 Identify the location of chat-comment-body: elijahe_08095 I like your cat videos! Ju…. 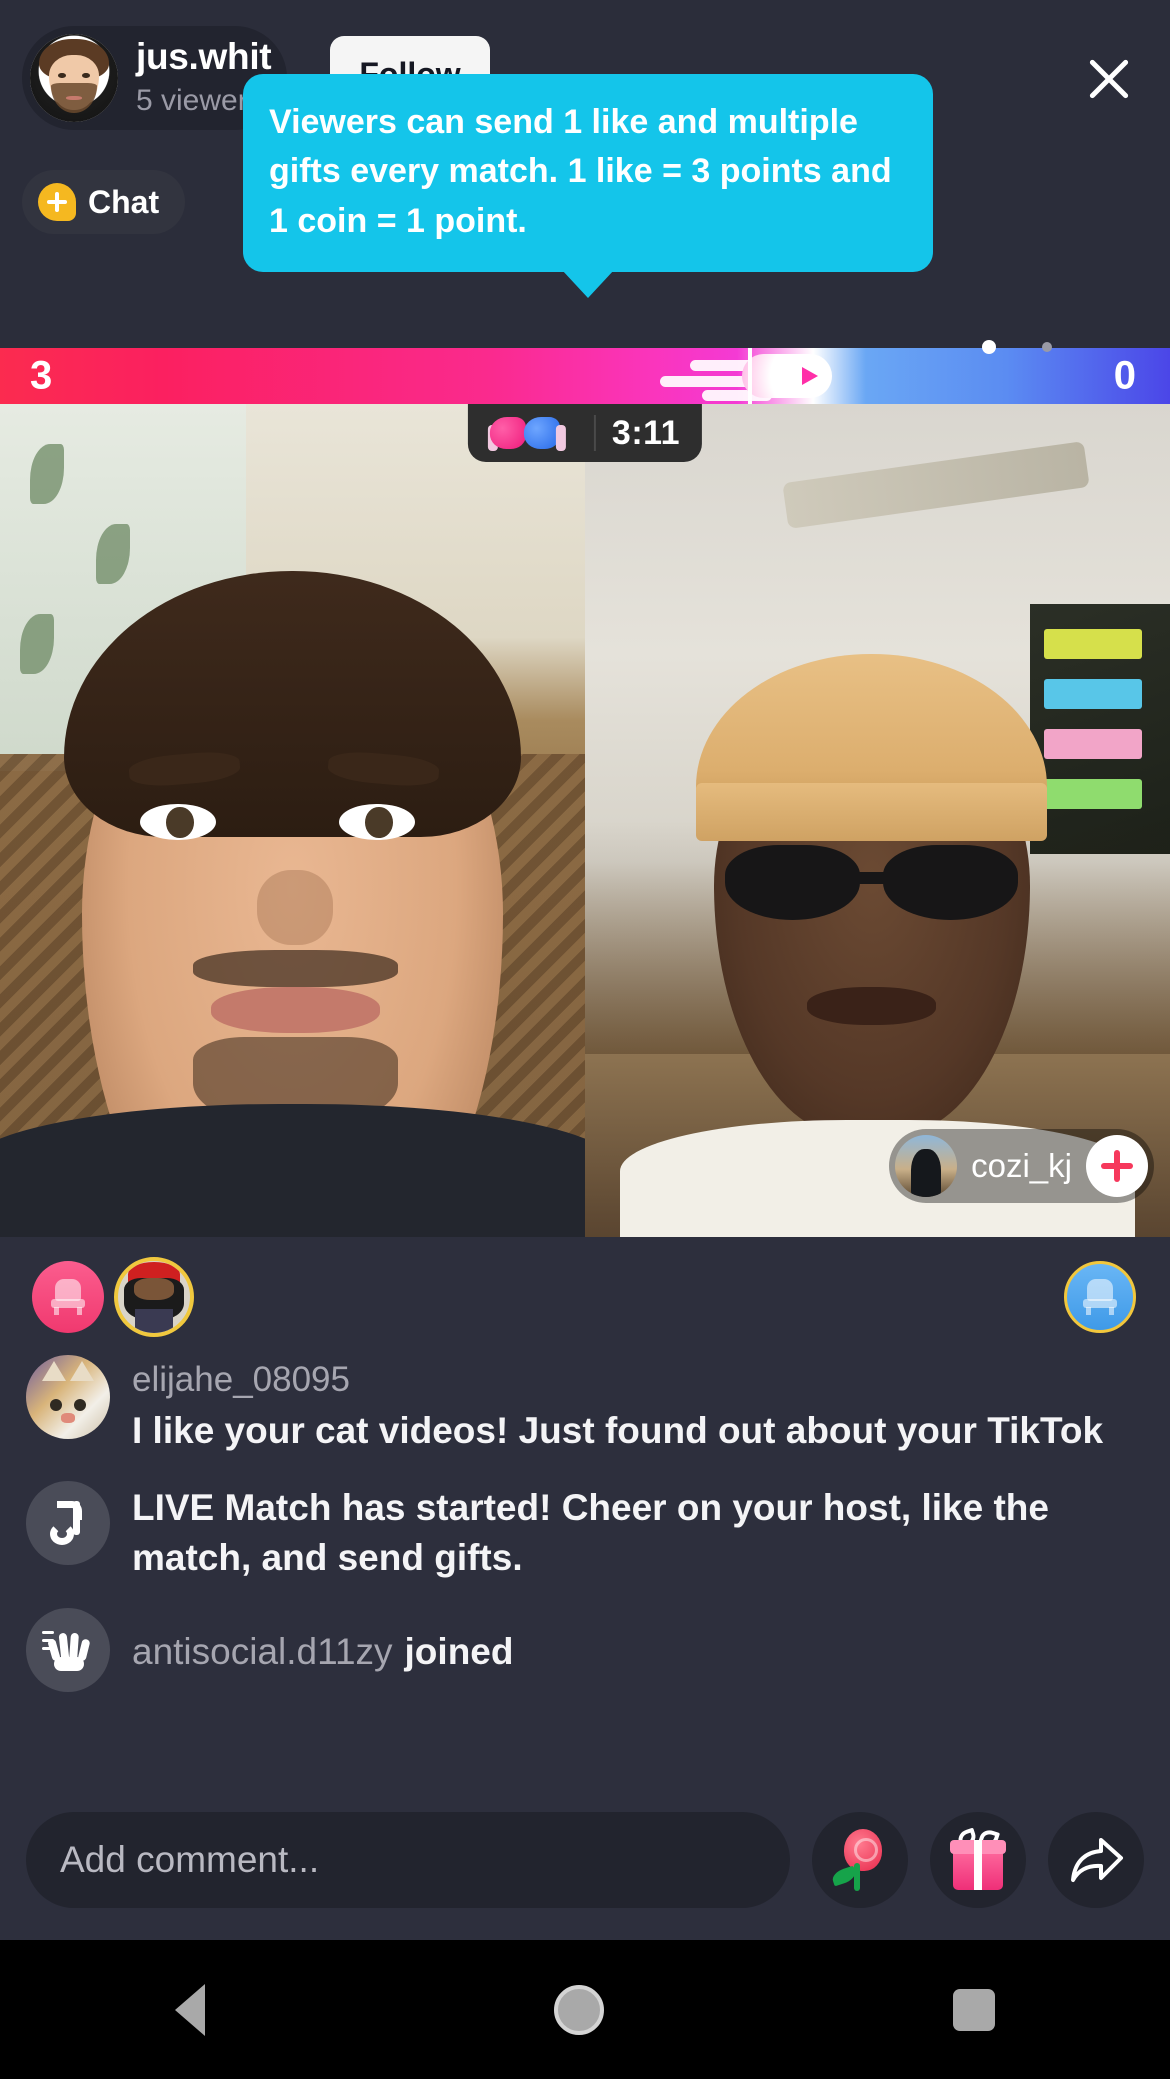
(638, 1405).